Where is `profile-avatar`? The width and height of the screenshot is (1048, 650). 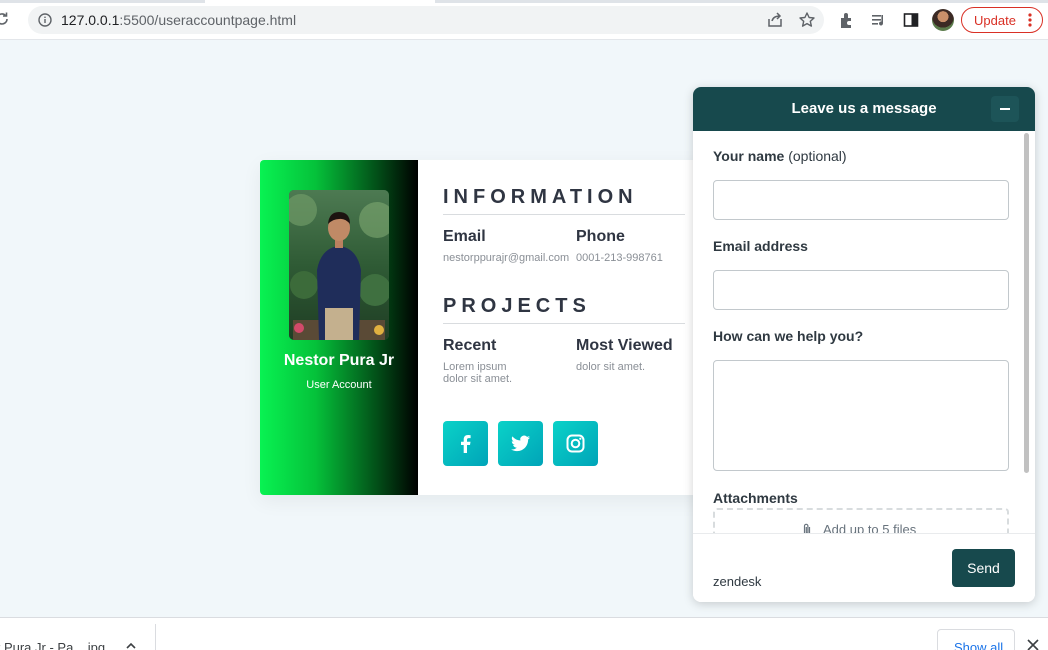 profile-avatar is located at coordinates (943, 20).